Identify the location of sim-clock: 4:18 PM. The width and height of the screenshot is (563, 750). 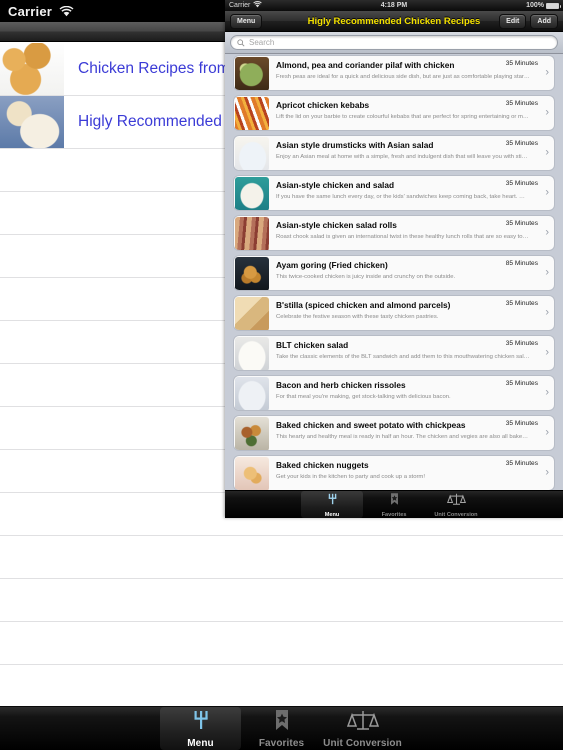
(394, 5).